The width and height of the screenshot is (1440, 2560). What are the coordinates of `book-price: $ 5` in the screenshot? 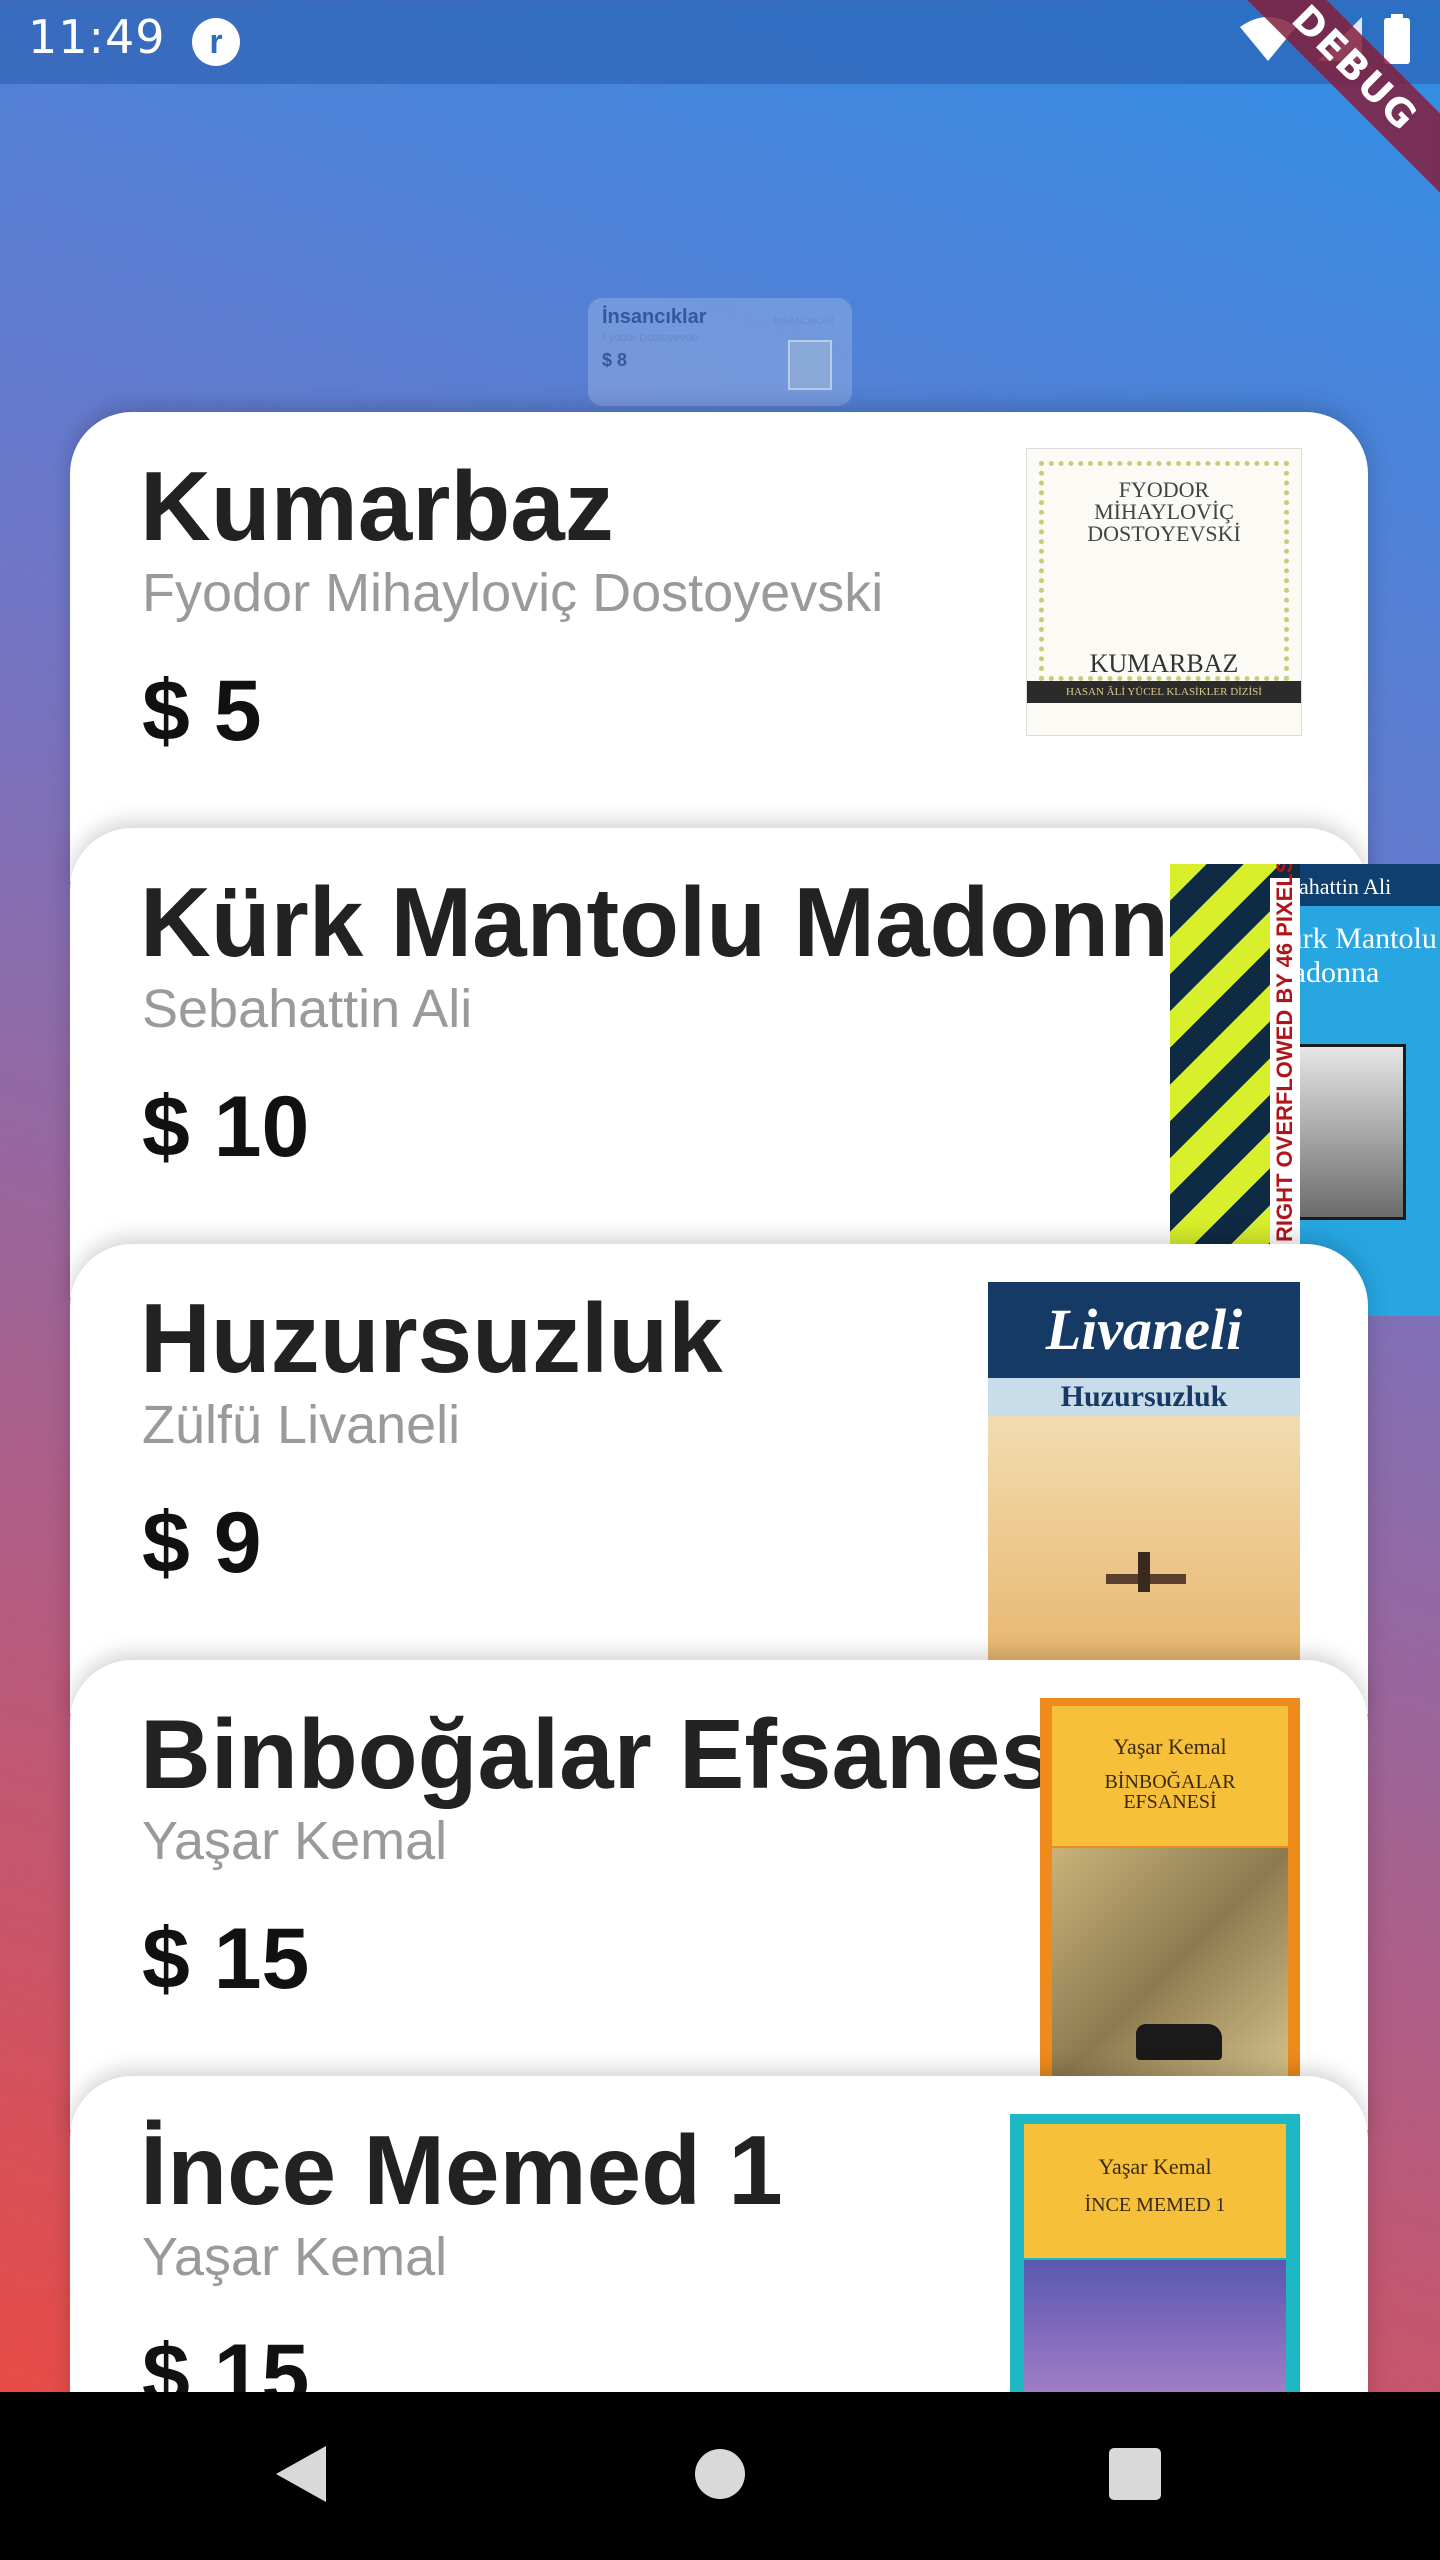 It's located at (202, 711).